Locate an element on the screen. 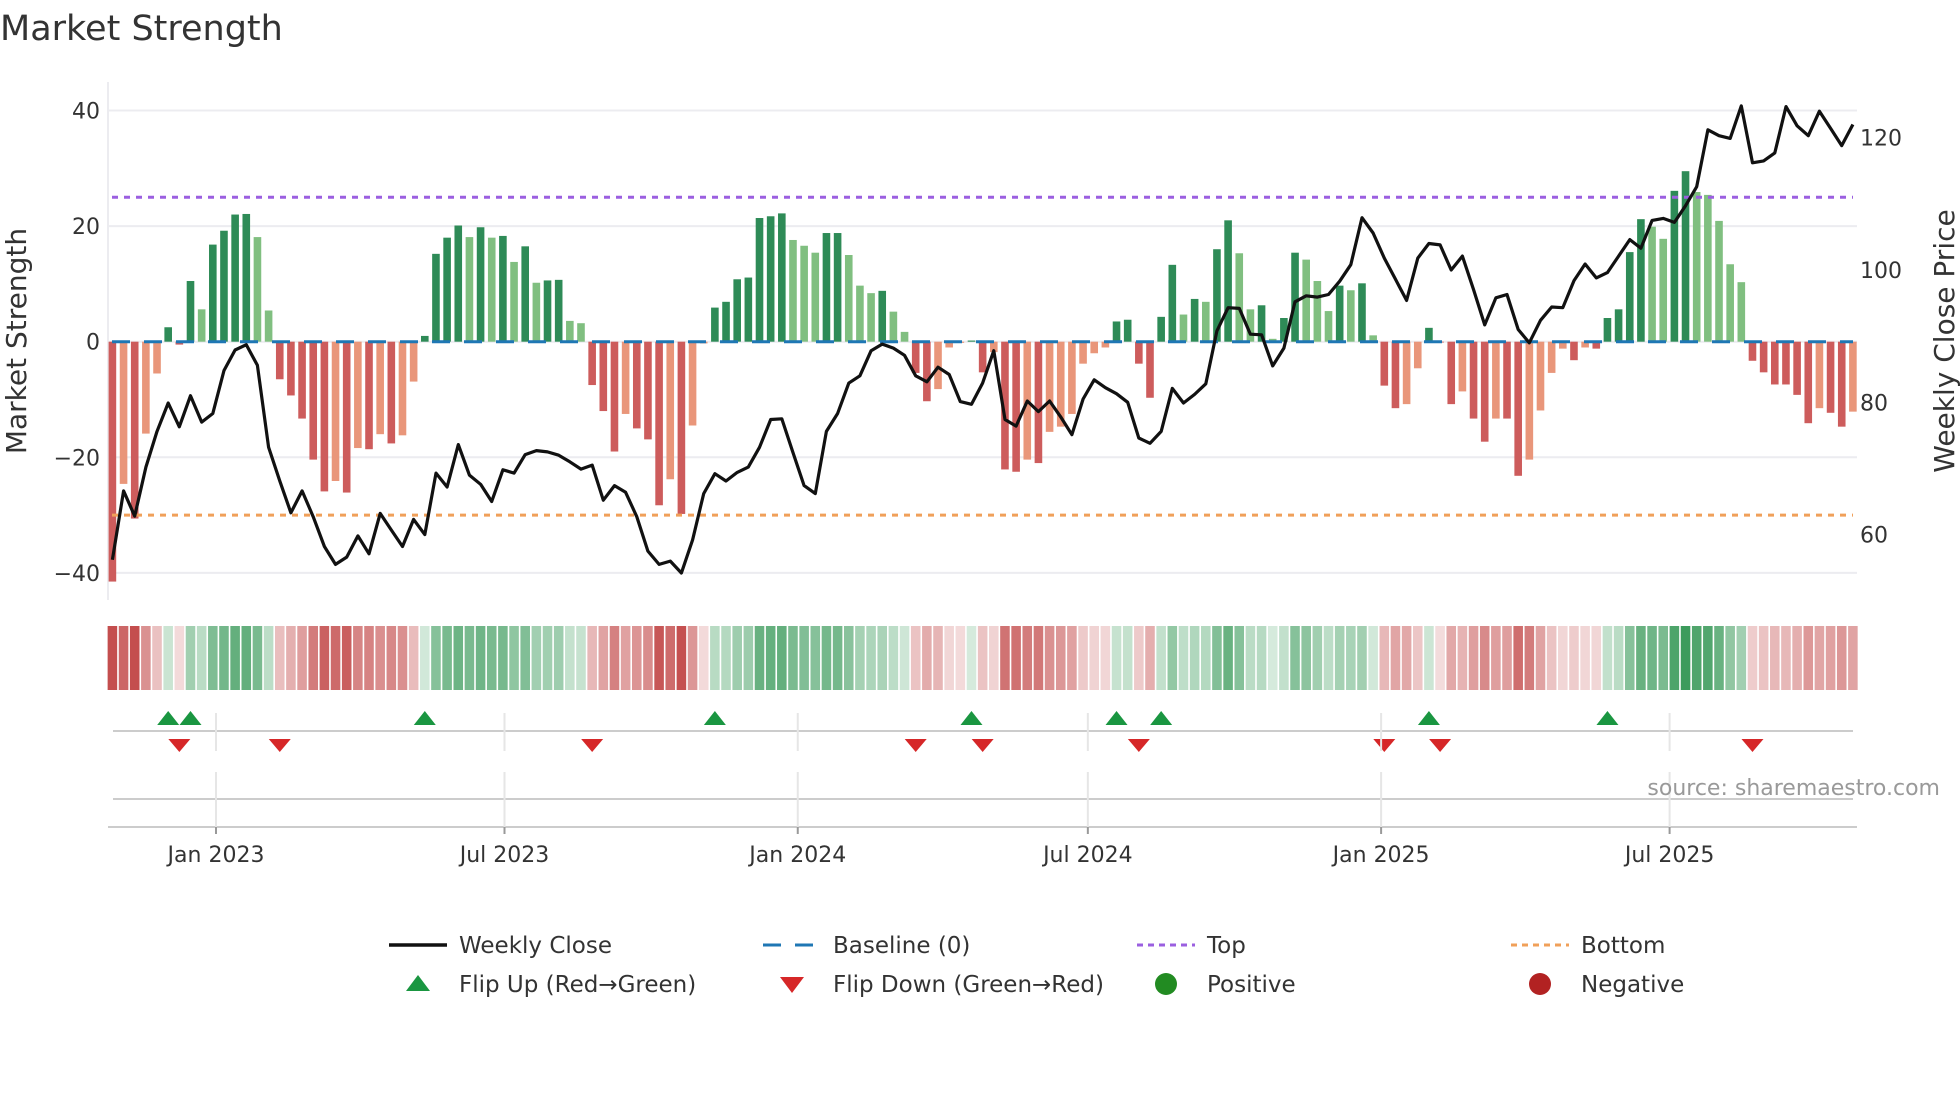 Image resolution: width=1960 pixels, height=1102 pixels. y-axis-label: Market Strength is located at coordinates (16, 341).